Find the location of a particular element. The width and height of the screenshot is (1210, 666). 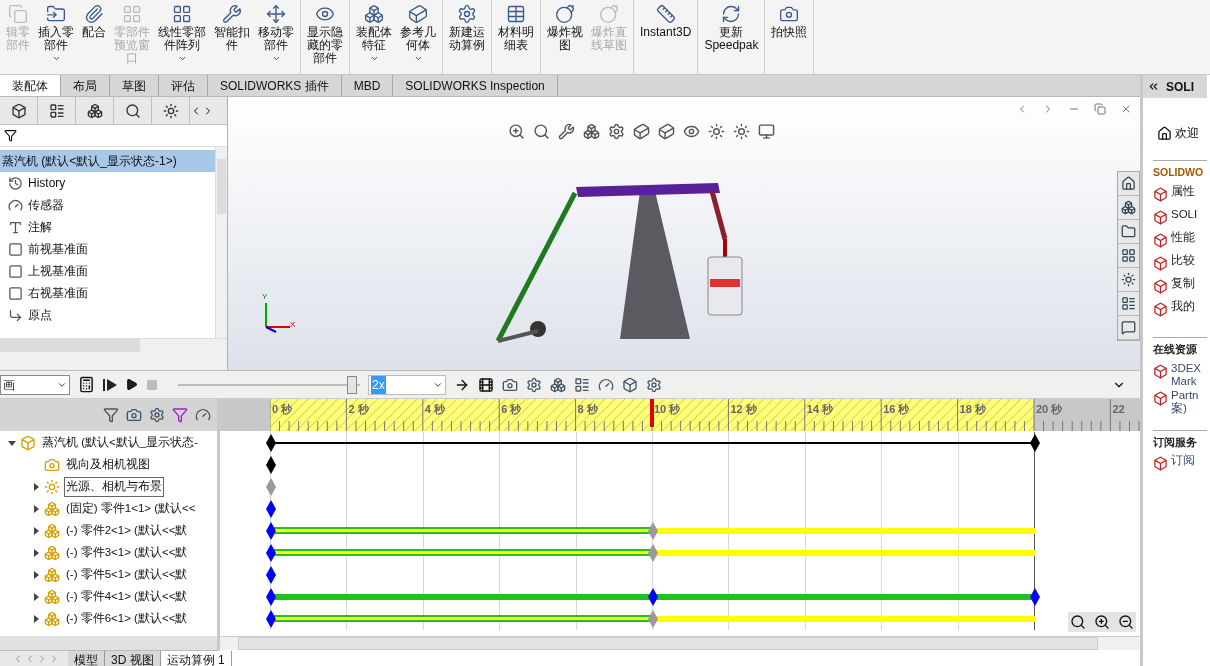

tree-item: 视向及相机视图 is located at coordinates (108, 465).